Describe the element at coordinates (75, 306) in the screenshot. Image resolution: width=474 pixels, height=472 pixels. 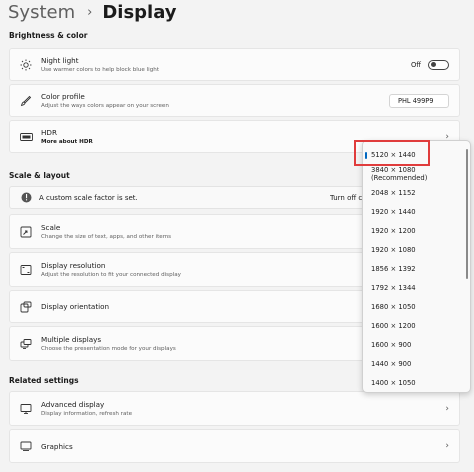
I see `display-orientation-title: Display orientation` at that location.